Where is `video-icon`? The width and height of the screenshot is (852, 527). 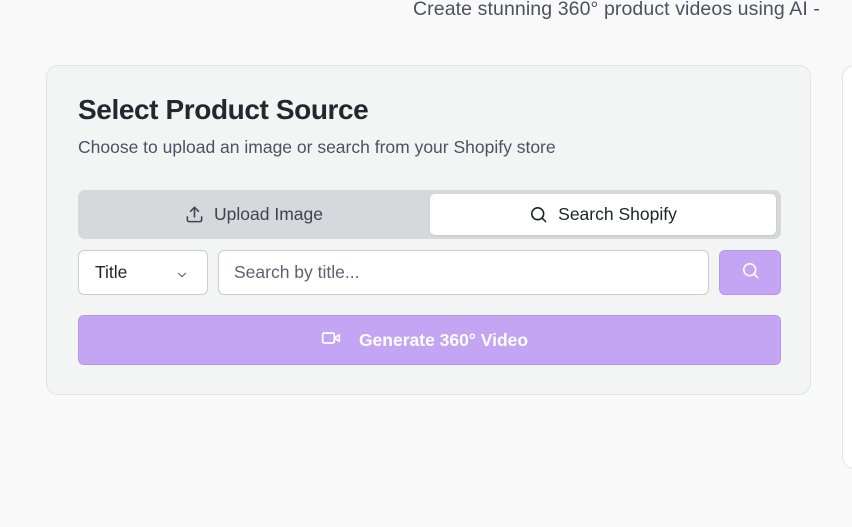
video-icon is located at coordinates (331, 340).